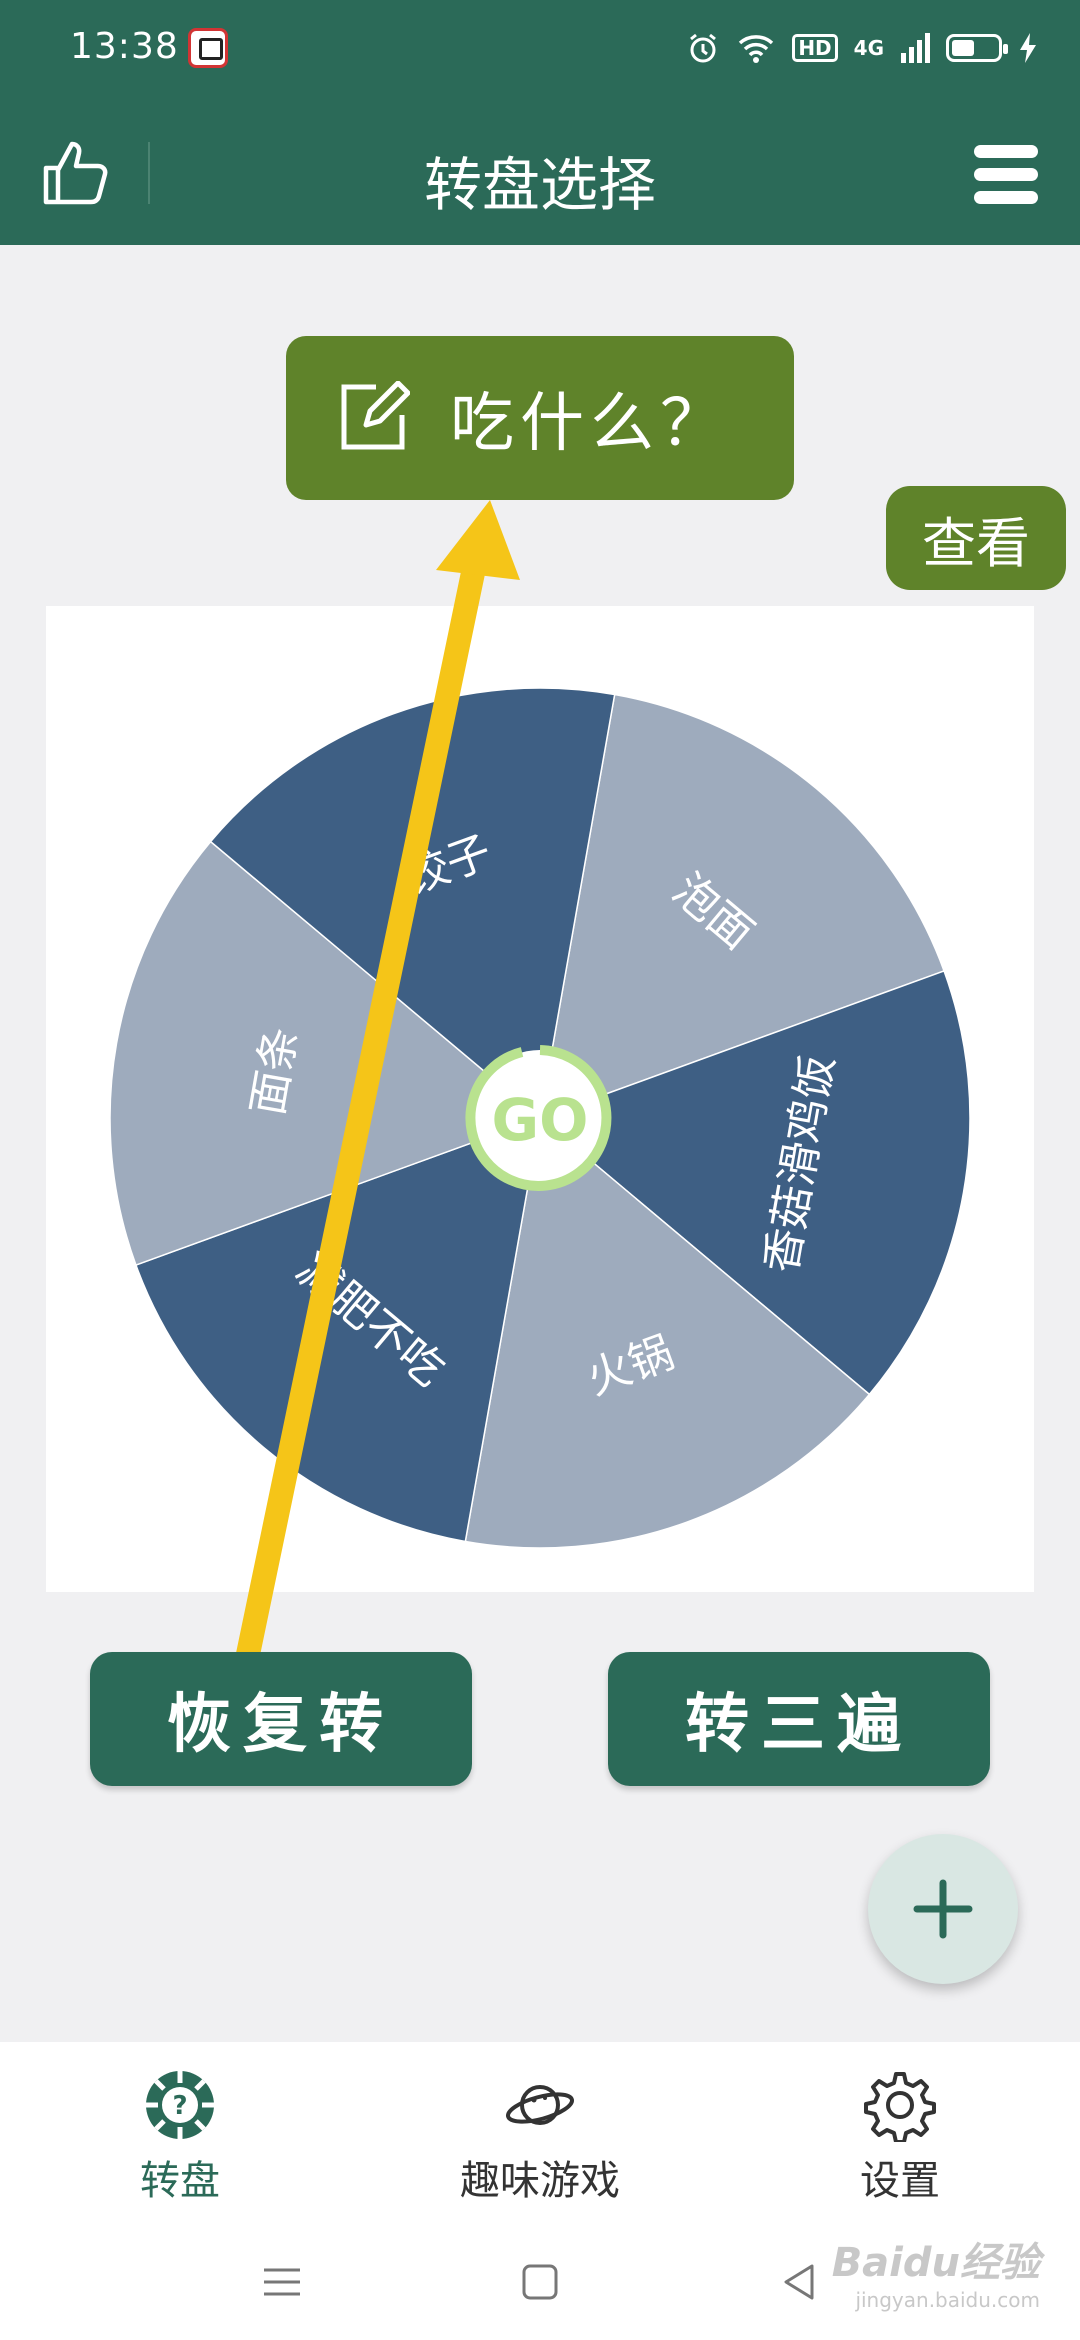 The image size is (1080, 2340). Describe the element at coordinates (947, 2300) in the screenshot. I see `watermark-url: jingyan.baidu.com` at that location.